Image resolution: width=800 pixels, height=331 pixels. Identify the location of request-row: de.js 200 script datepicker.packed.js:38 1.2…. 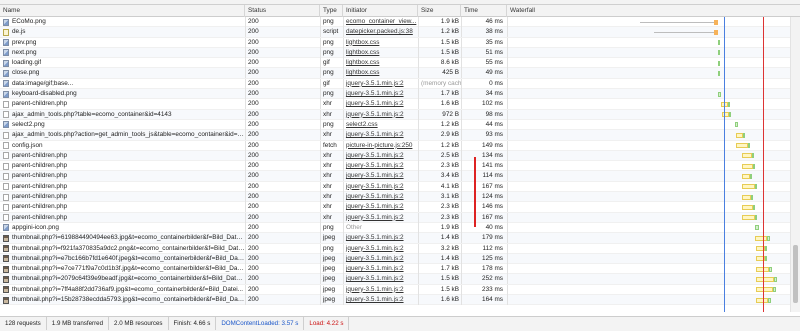
(395, 32).